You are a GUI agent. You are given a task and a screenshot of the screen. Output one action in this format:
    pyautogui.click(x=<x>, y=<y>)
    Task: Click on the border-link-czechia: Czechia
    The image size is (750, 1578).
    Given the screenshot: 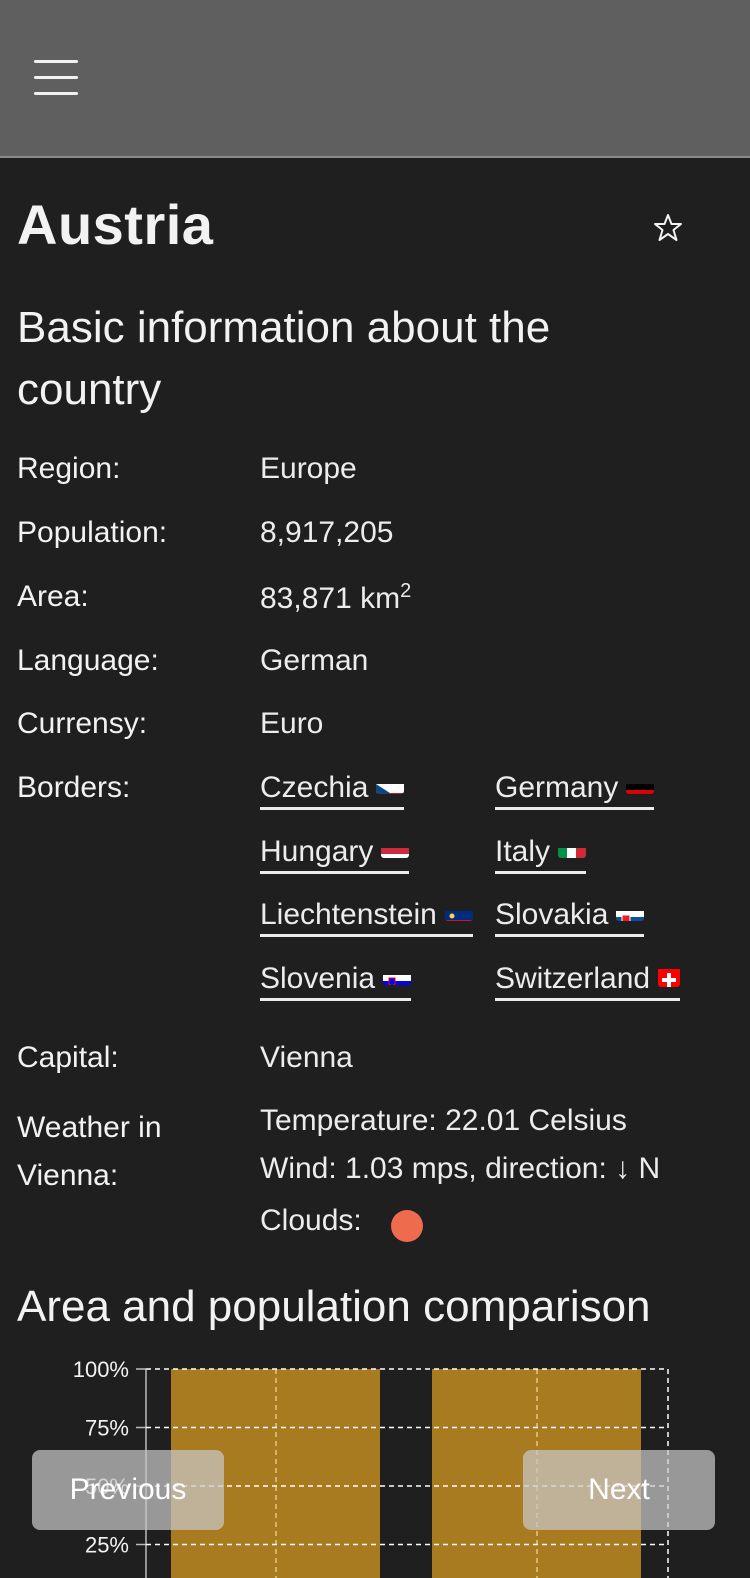 What is the action you would take?
    pyautogui.click(x=332, y=790)
    